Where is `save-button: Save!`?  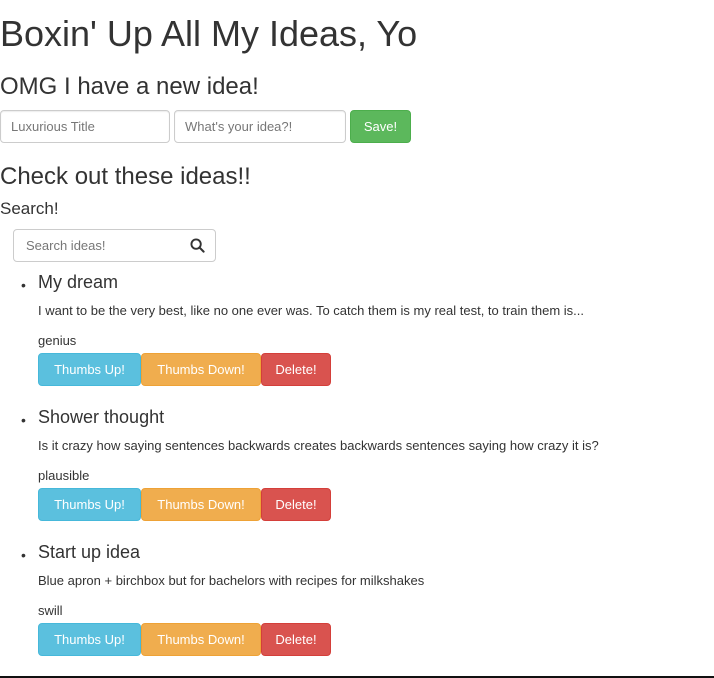
save-button: Save! is located at coordinates (380, 126).